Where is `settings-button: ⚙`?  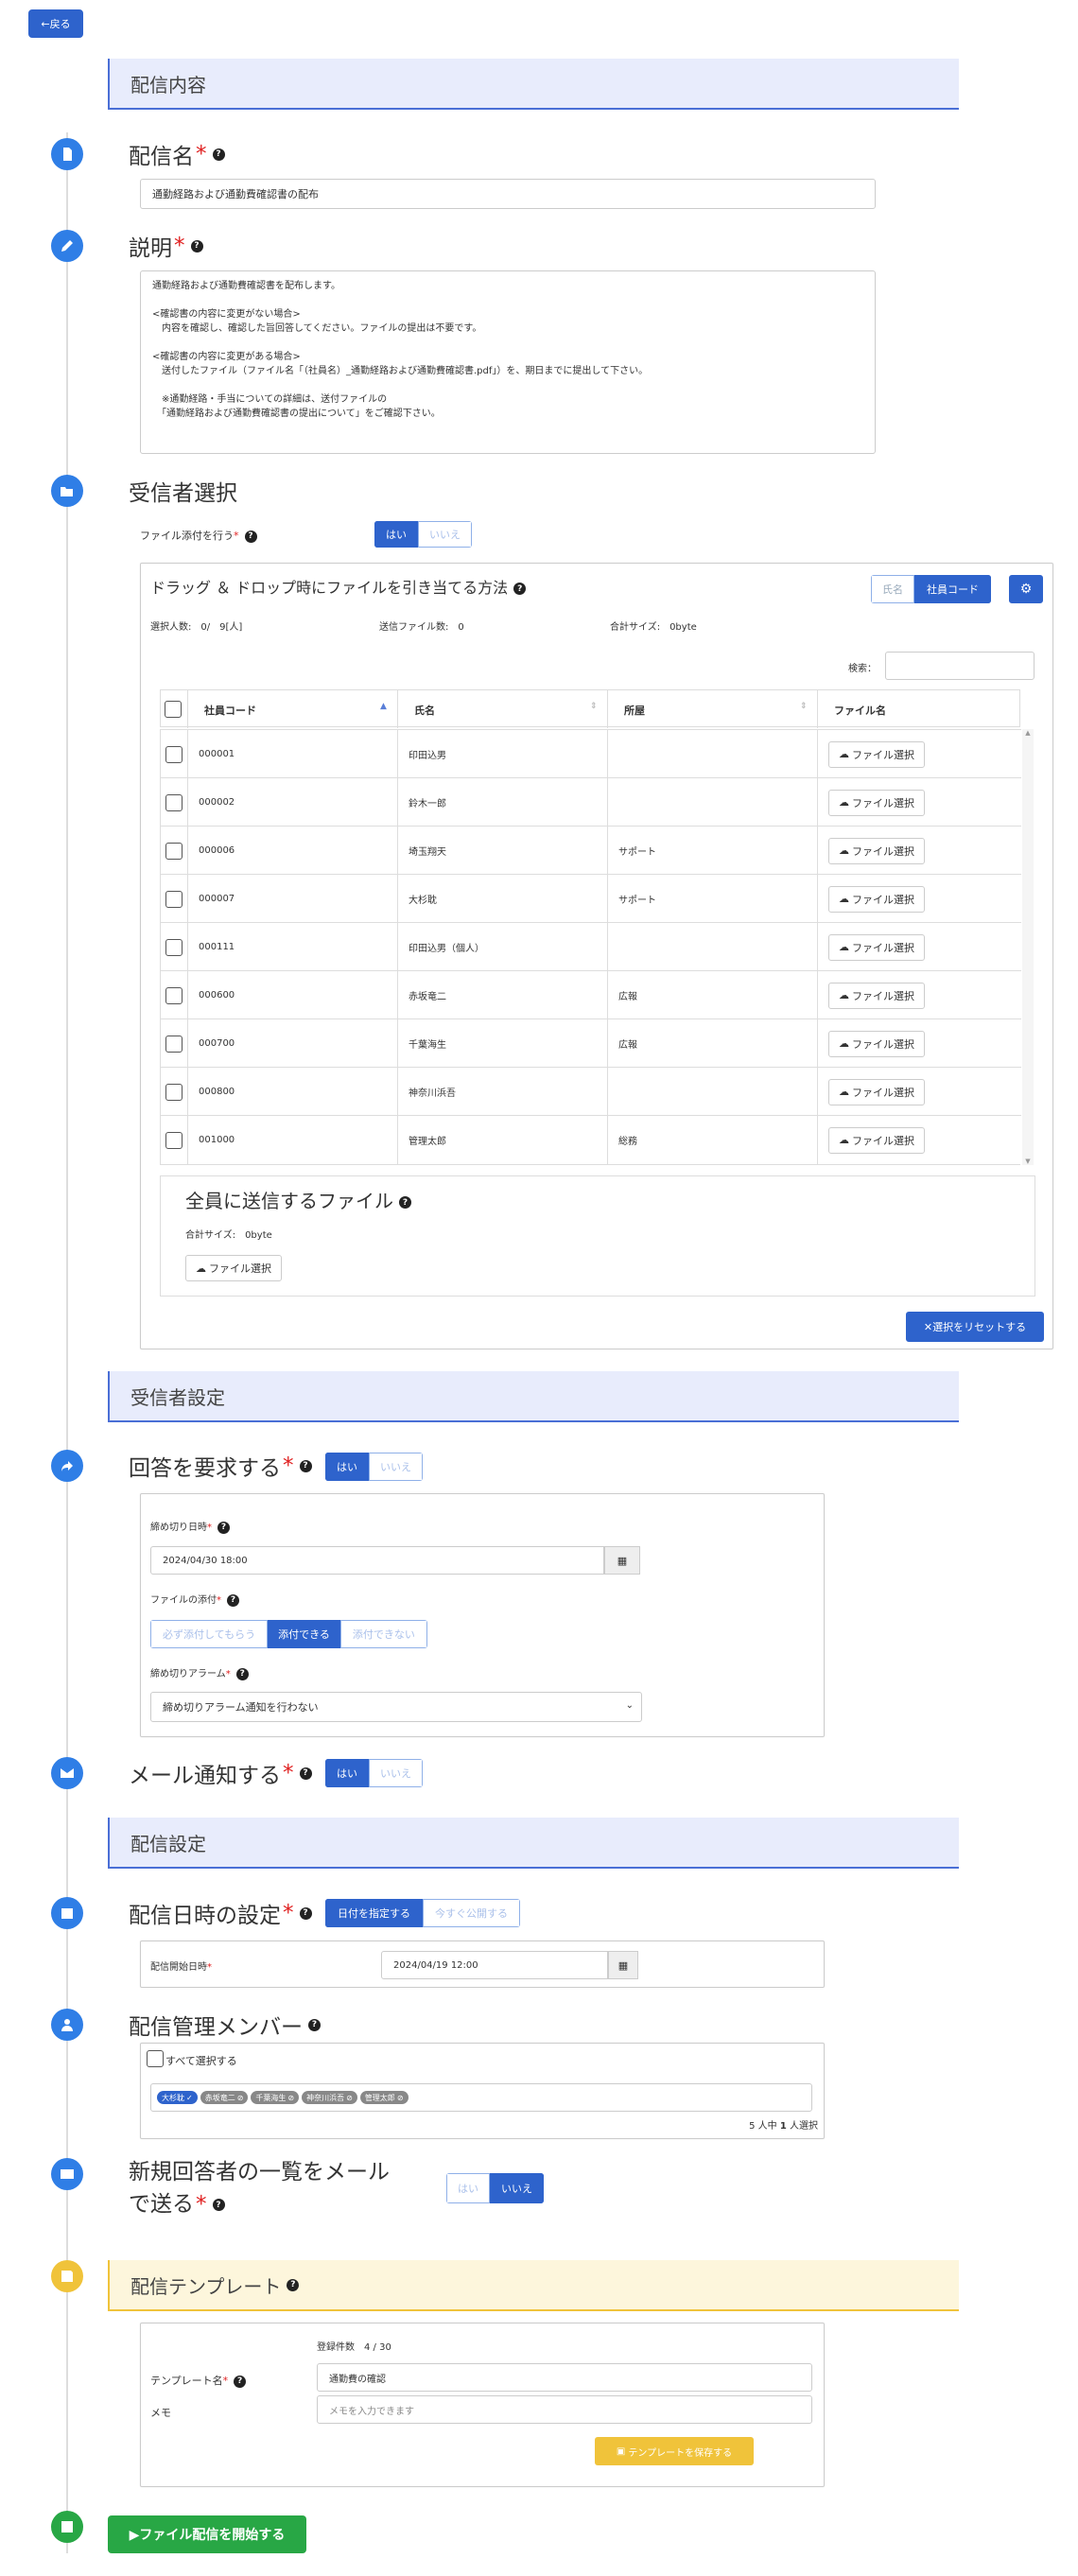
settings-button: ⚙ is located at coordinates (1026, 589).